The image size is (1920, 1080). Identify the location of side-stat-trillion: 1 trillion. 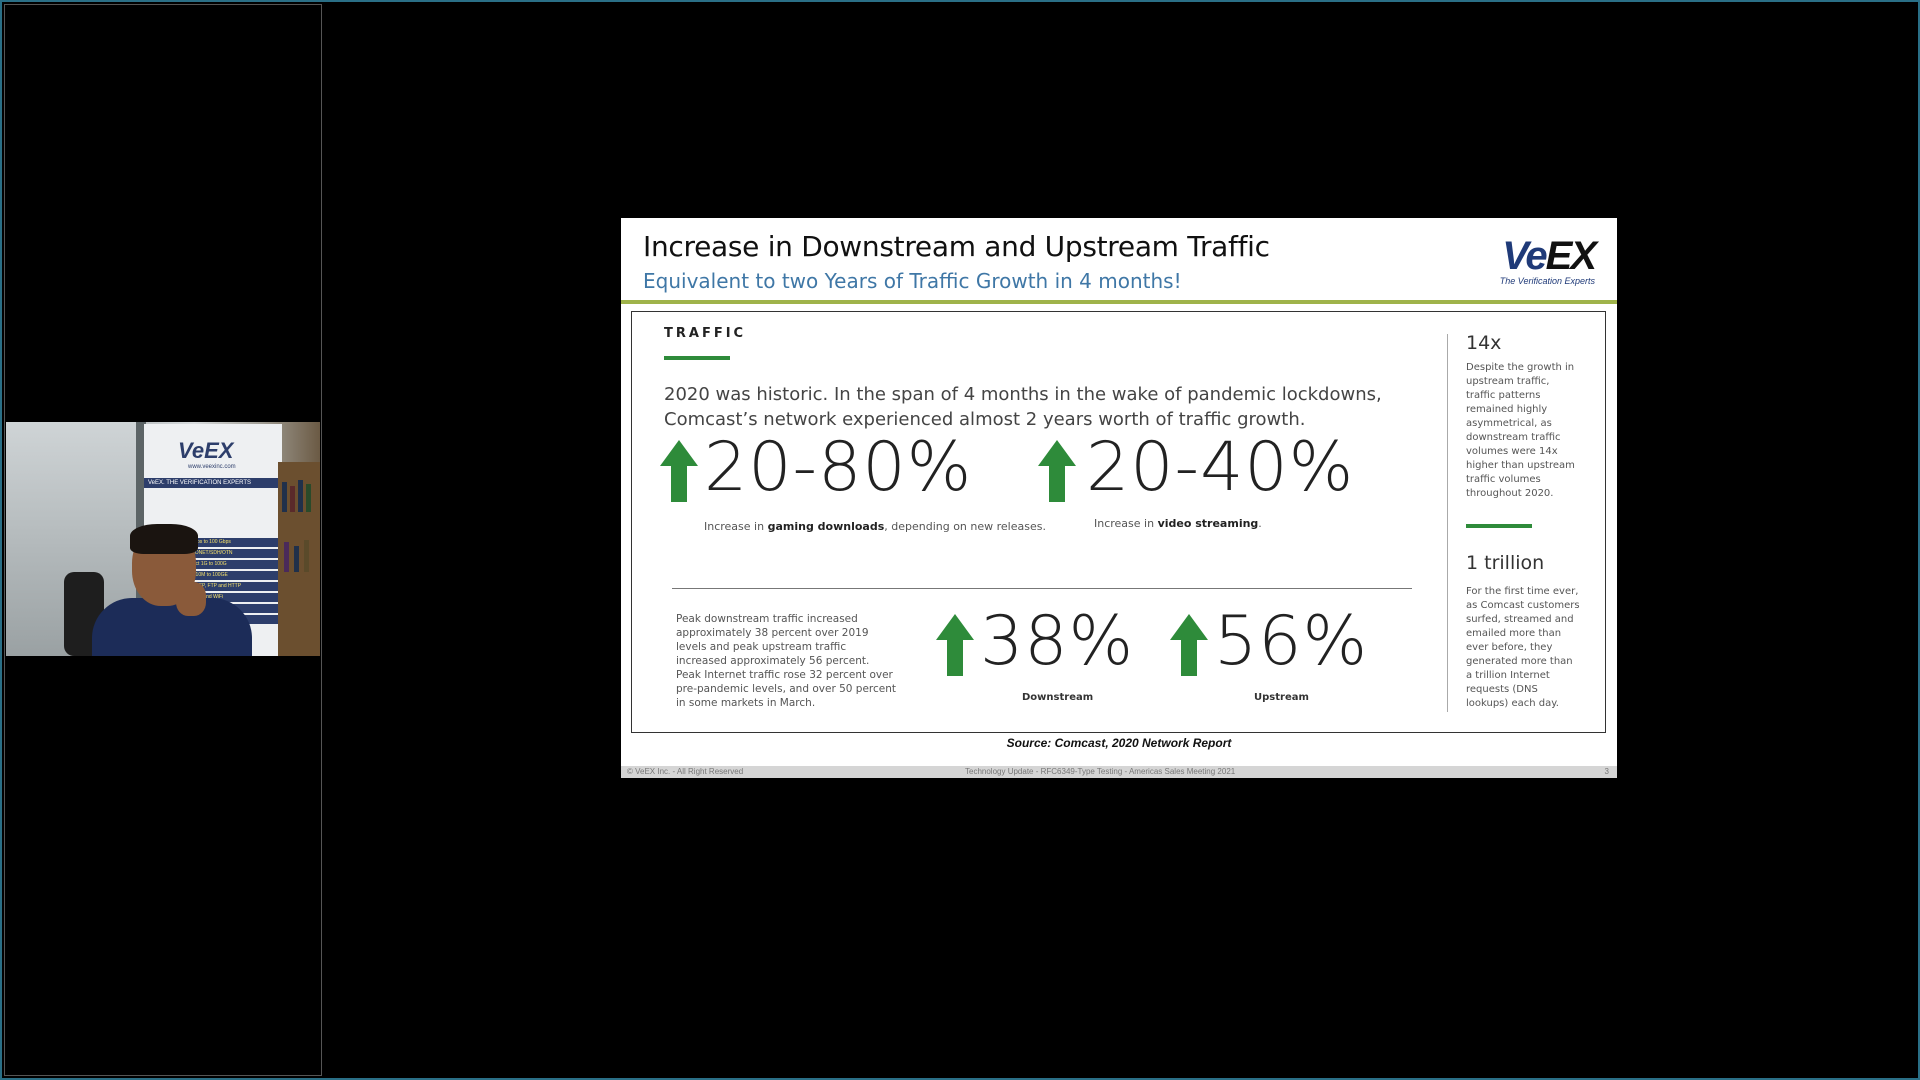
(1505, 563).